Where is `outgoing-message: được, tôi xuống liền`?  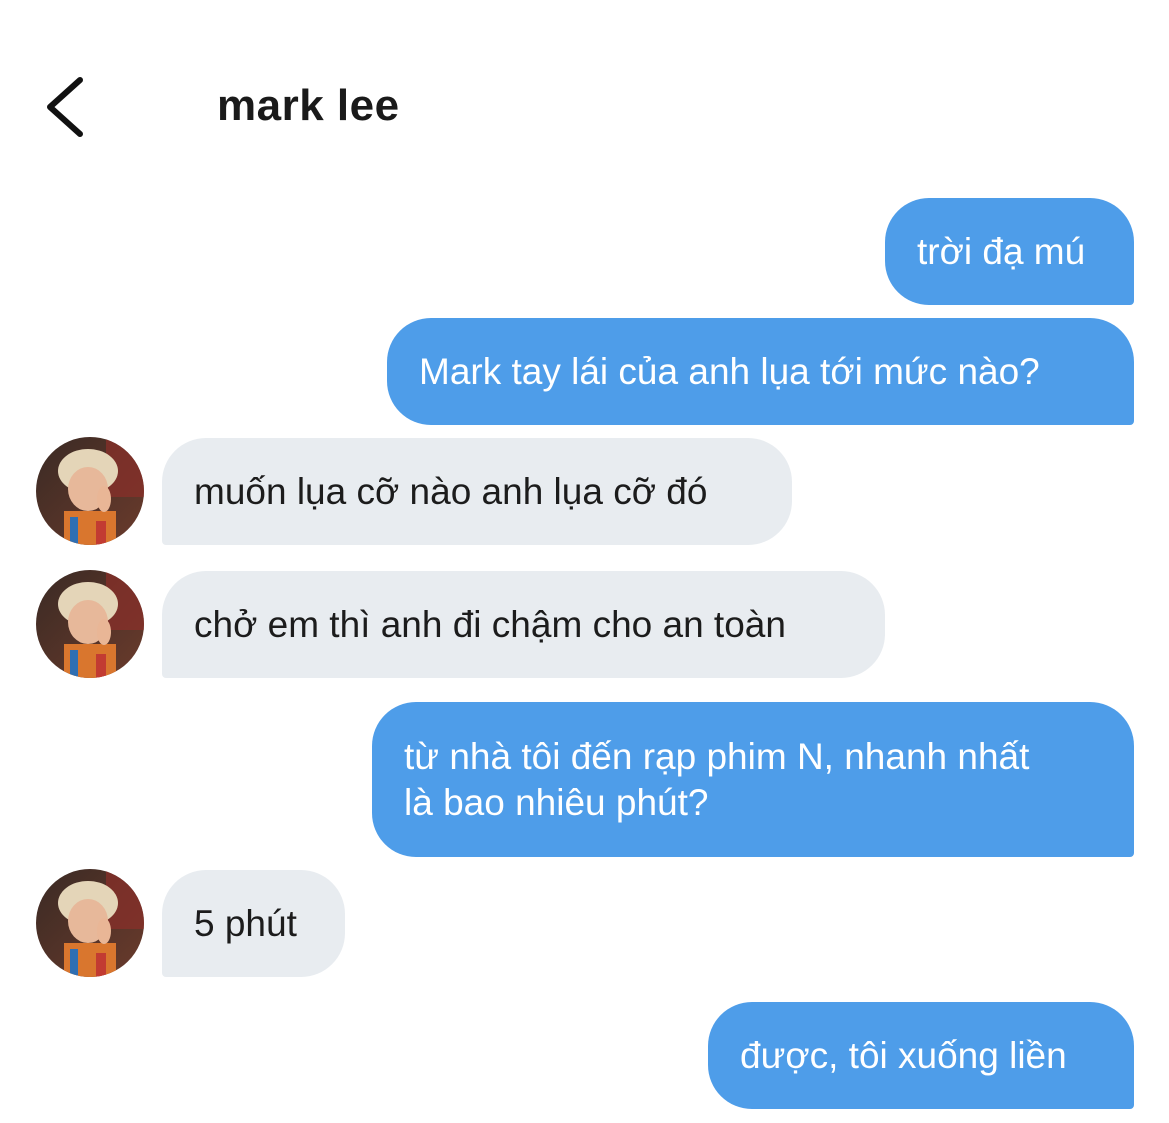
outgoing-message: được, tôi xuống liền is located at coordinates (921, 1055).